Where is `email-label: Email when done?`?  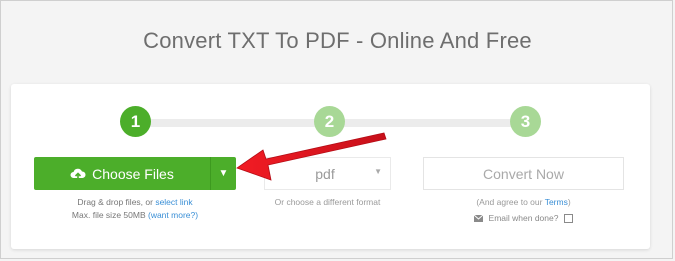
email-label: Email when done? is located at coordinates (523, 218).